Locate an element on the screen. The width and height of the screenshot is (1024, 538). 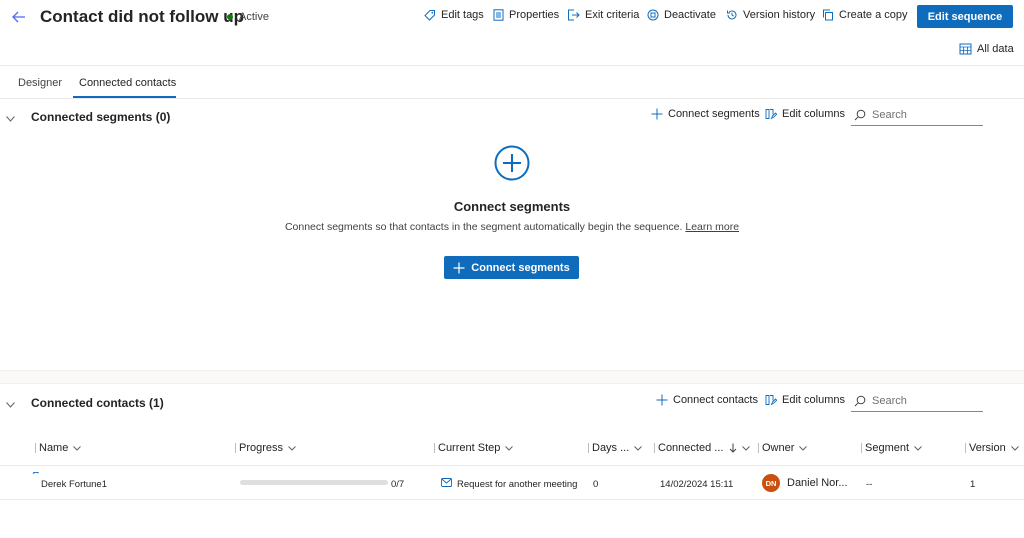
status-label: Active is located at coordinates (254, 17).